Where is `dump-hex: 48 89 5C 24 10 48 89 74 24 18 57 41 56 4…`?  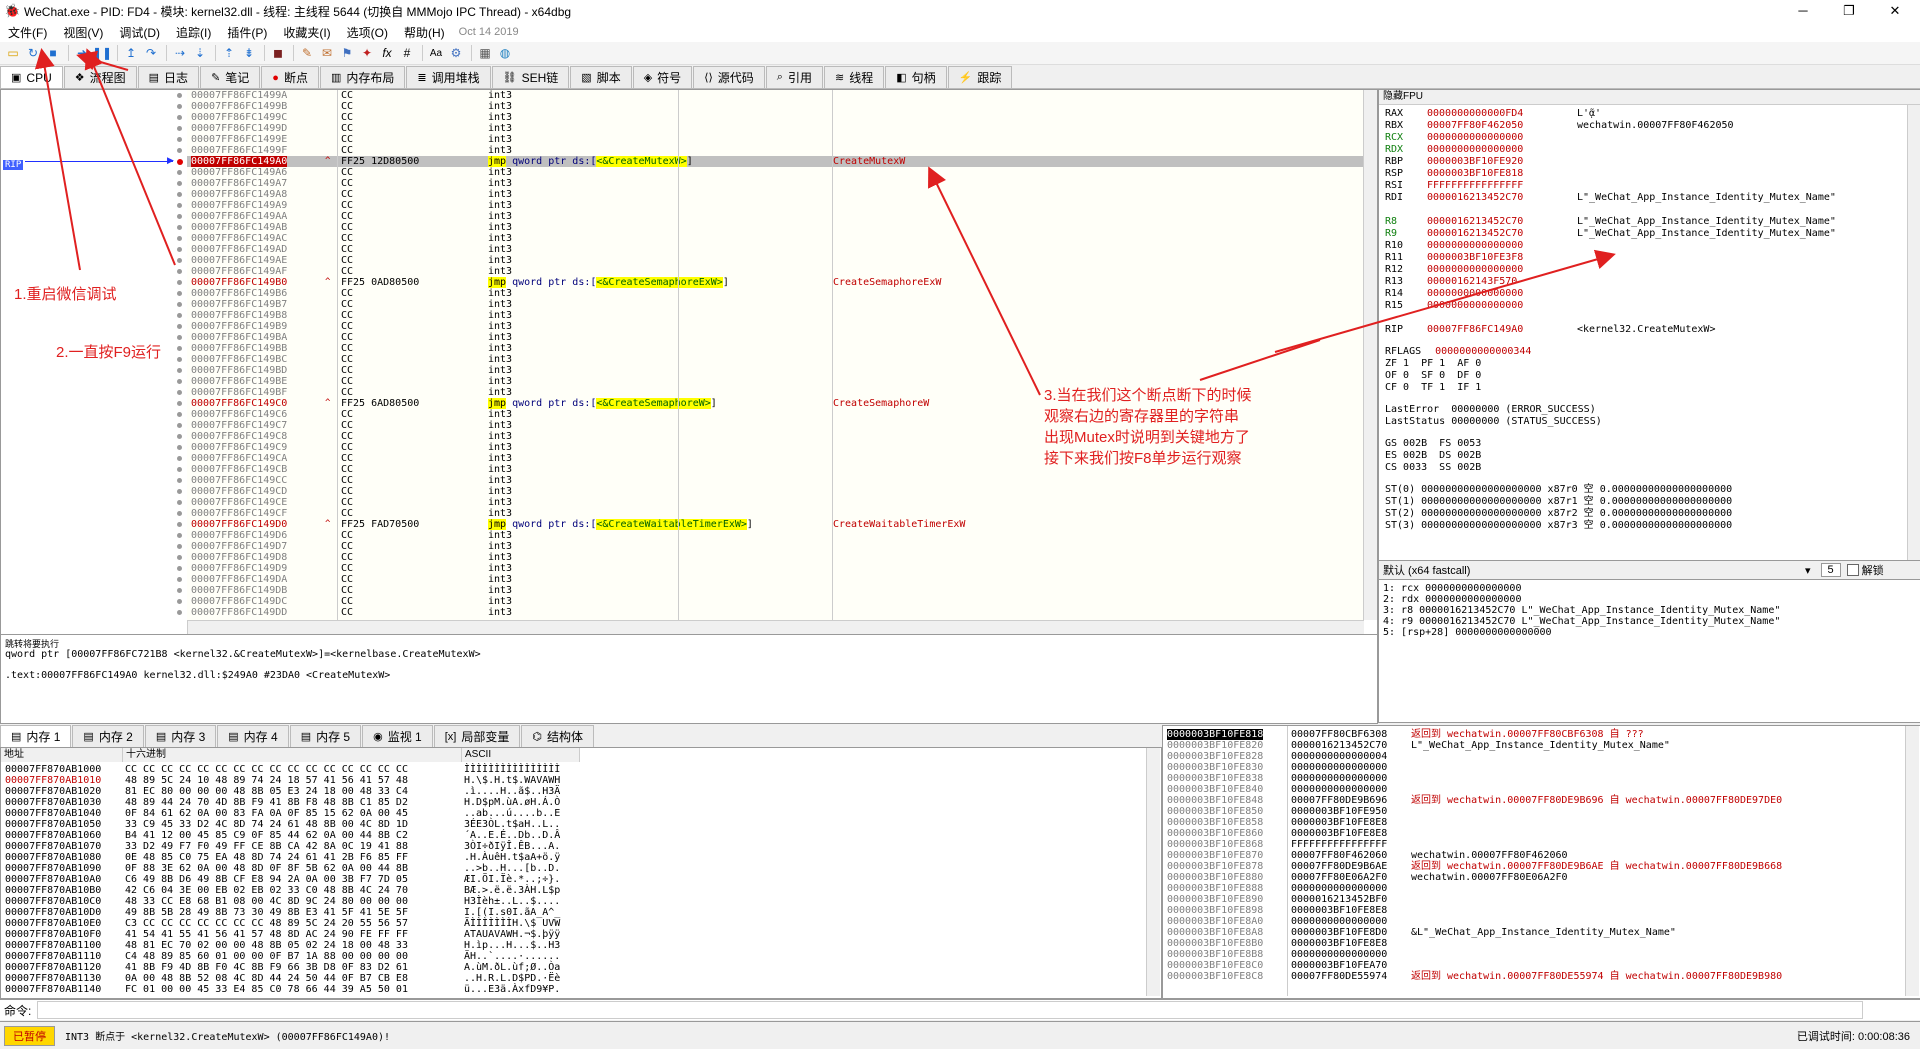 dump-hex: 48 89 5C 24 10 48 89 74 24 18 57 41 56 4… is located at coordinates (266, 780).